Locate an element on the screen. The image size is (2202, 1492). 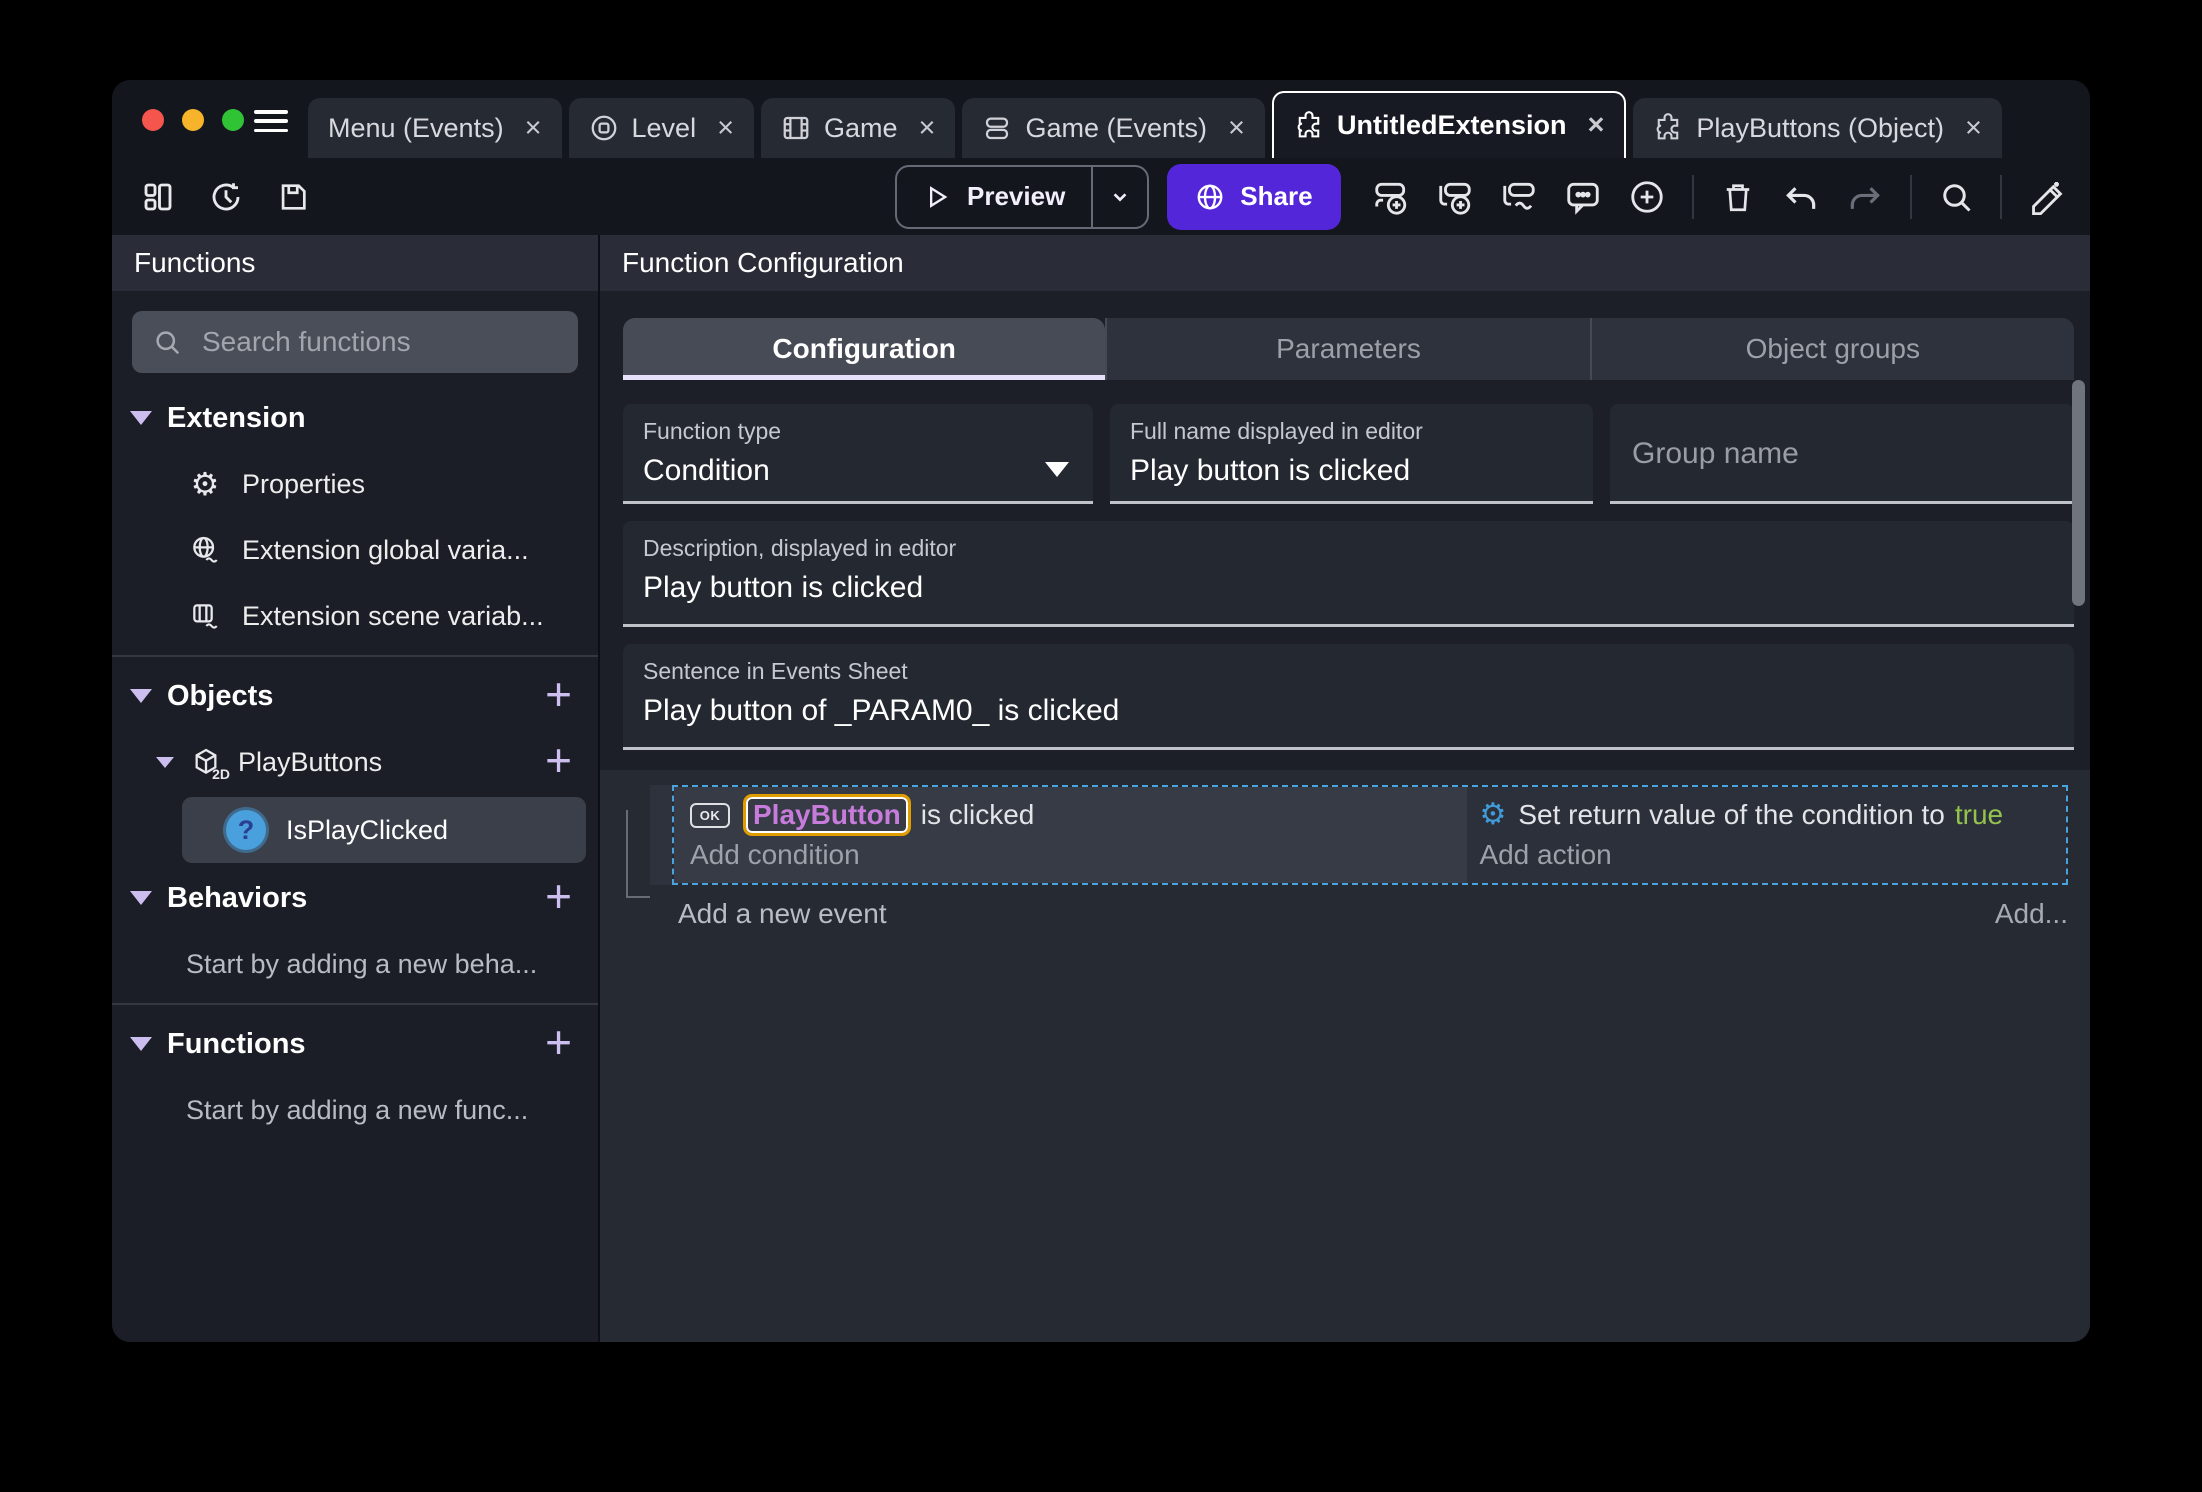
tab-game: Game × is located at coordinates (858, 128).